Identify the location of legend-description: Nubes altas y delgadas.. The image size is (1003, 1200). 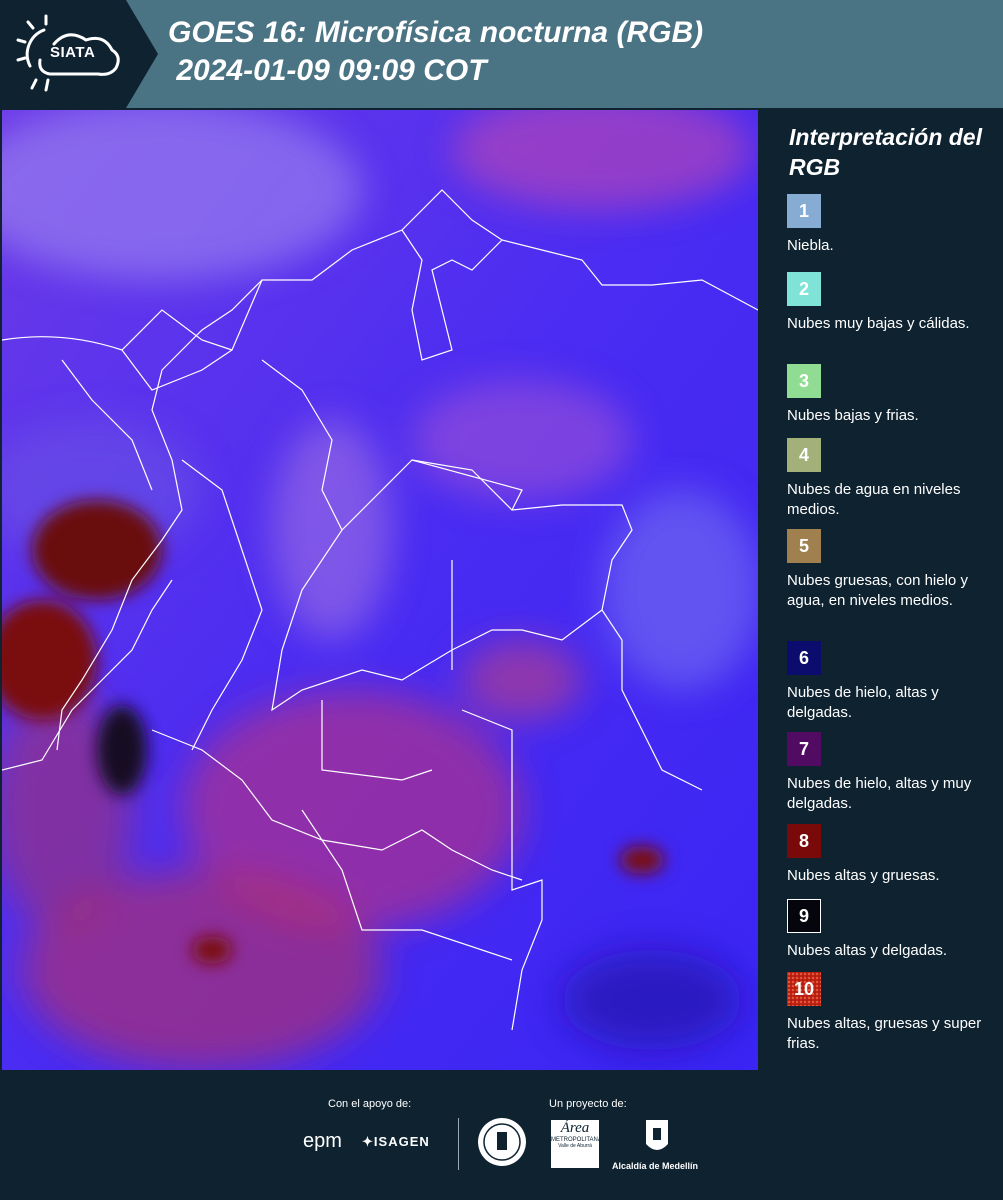
(867, 950).